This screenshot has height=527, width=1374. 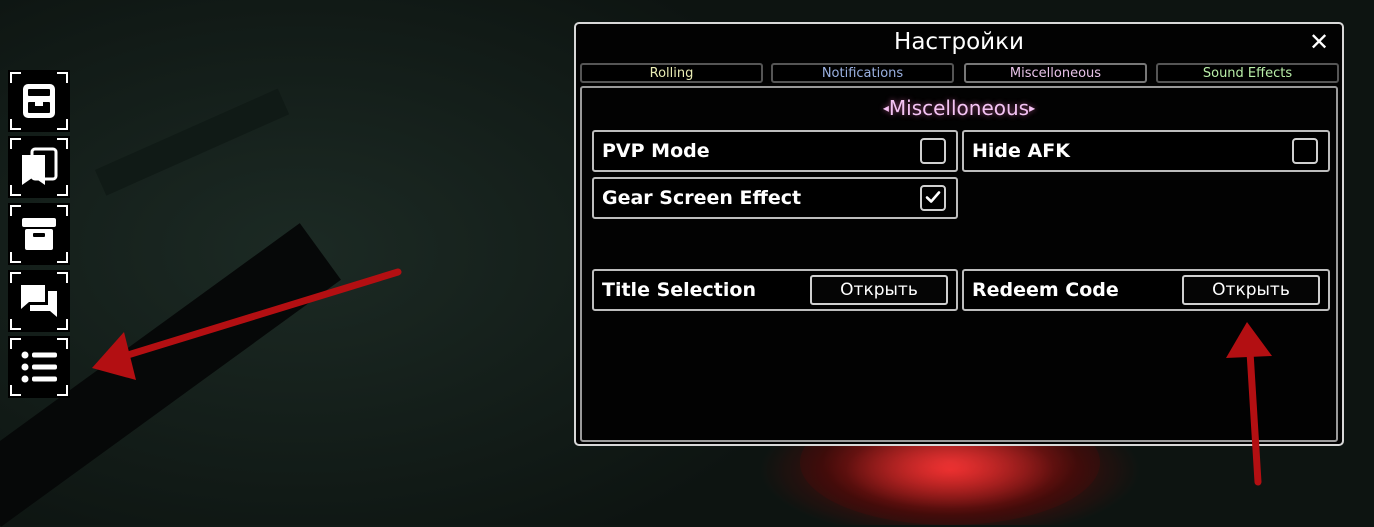 I want to click on gear-screen-effect-checkbox, so click(x=933, y=198).